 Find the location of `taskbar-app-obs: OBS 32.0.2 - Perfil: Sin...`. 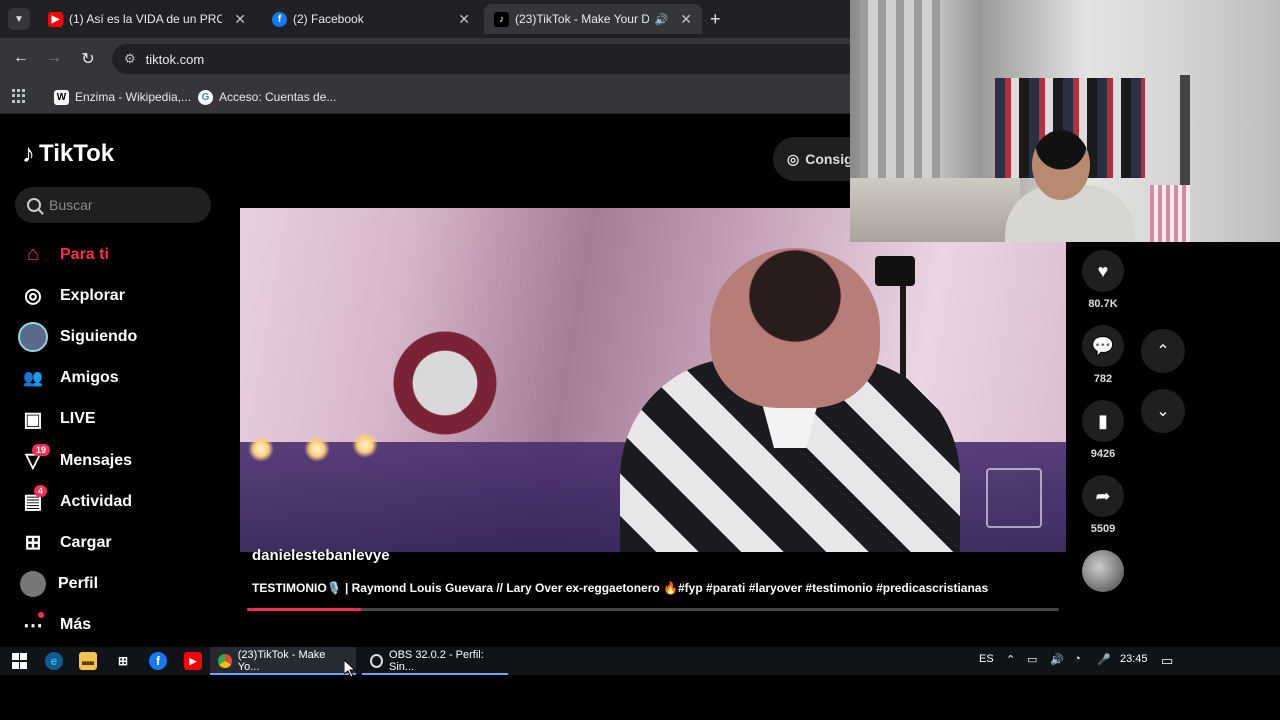

taskbar-app-obs: OBS 32.0.2 - Perfil: Sin... is located at coordinates (435, 661).